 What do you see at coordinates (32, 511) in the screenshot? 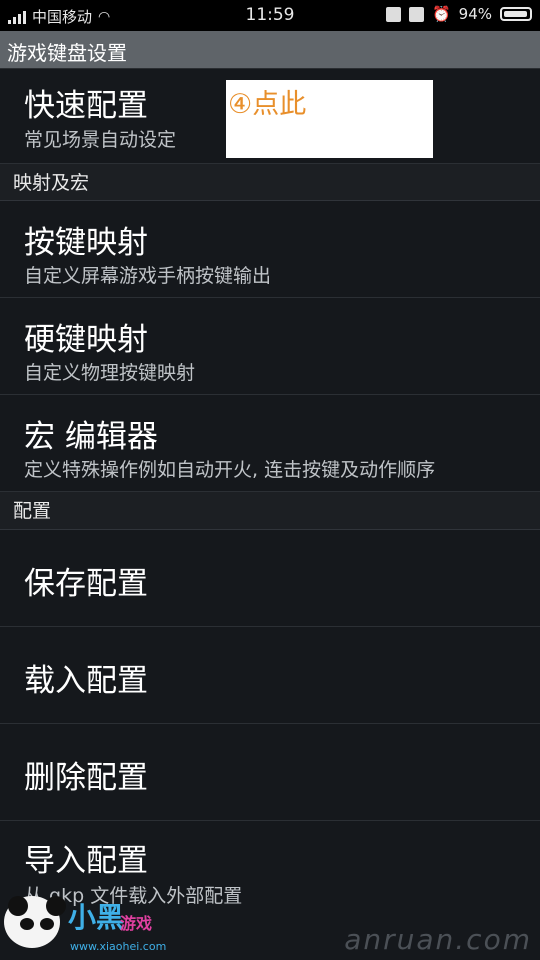
I see `section-title: 配置` at bounding box center [32, 511].